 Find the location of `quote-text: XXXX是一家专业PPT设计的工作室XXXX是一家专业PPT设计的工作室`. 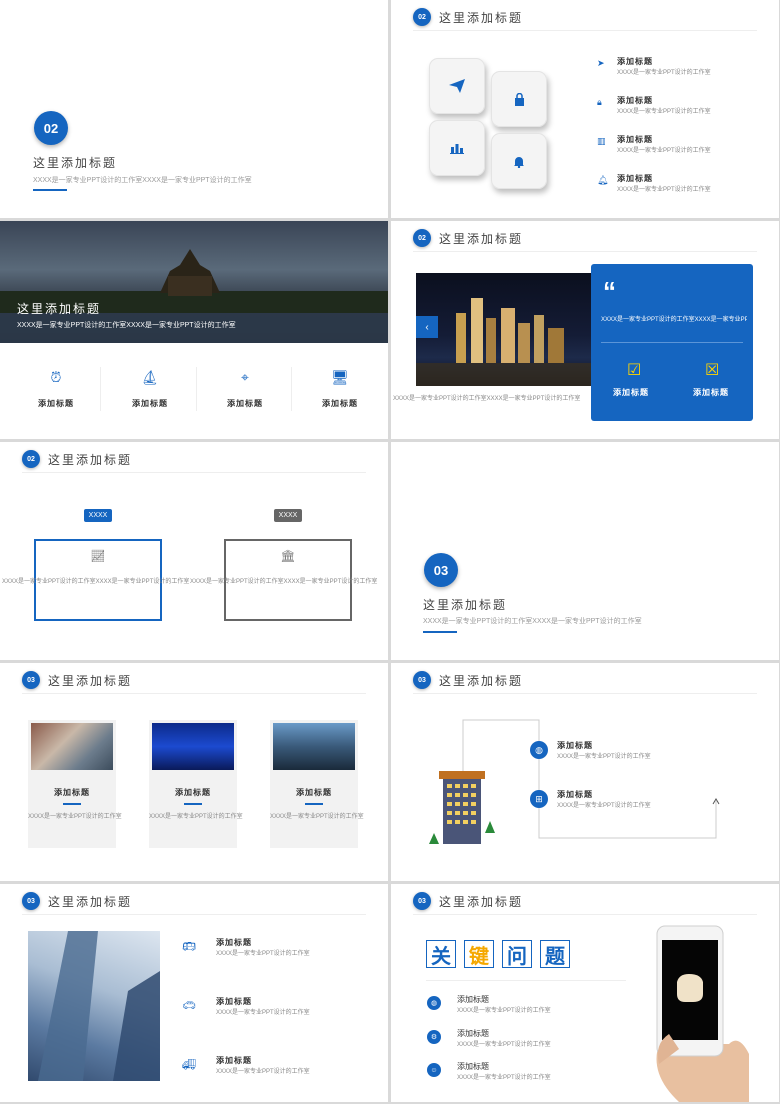

quote-text: XXXX是一家专业PPT设计的工作室XXXX是一家专业PPT设计的工作室 is located at coordinates (674, 320).